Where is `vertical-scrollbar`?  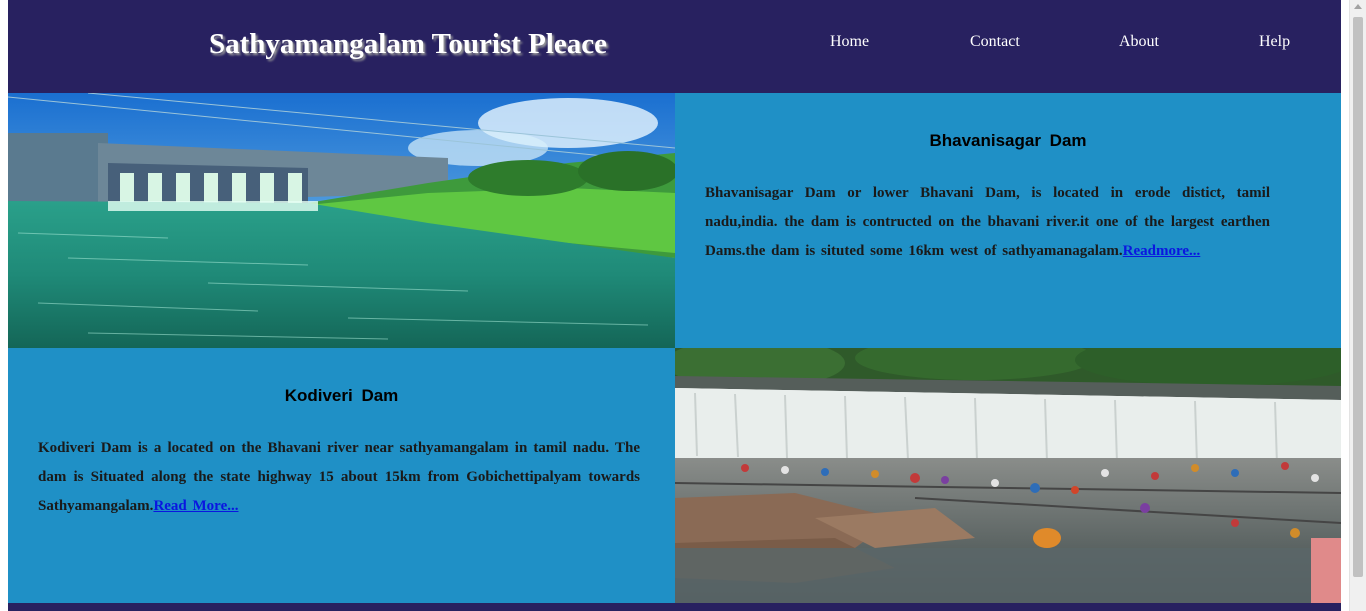
vertical-scrollbar is located at coordinates (1357, 305).